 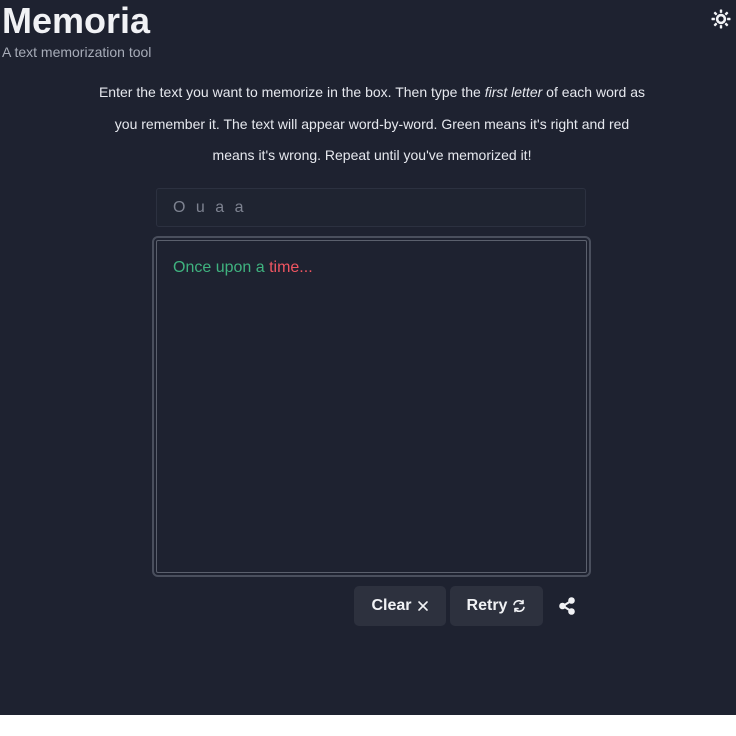 I want to click on clear-button-label: Clear, so click(x=391, y=605).